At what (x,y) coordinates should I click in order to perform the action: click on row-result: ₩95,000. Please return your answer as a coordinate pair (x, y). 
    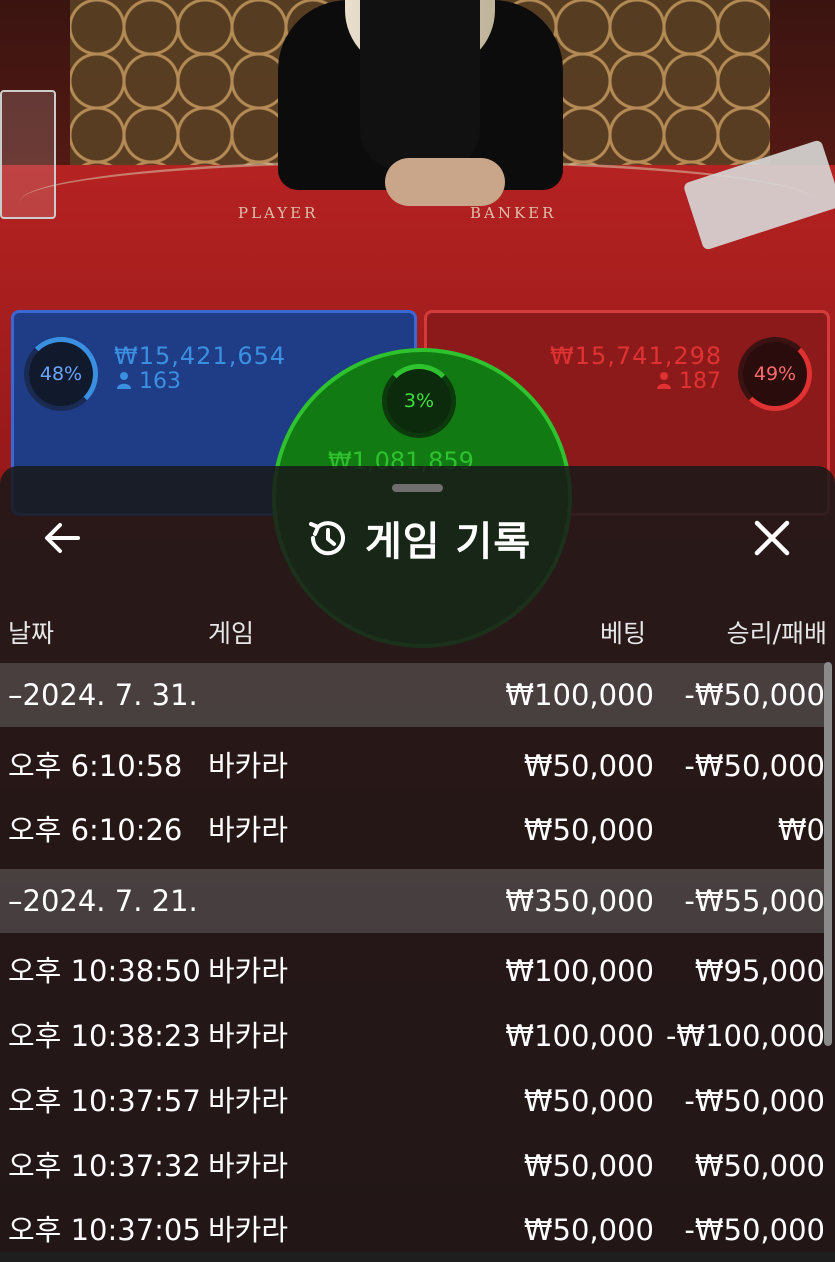
    Looking at the image, I should click on (759, 971).